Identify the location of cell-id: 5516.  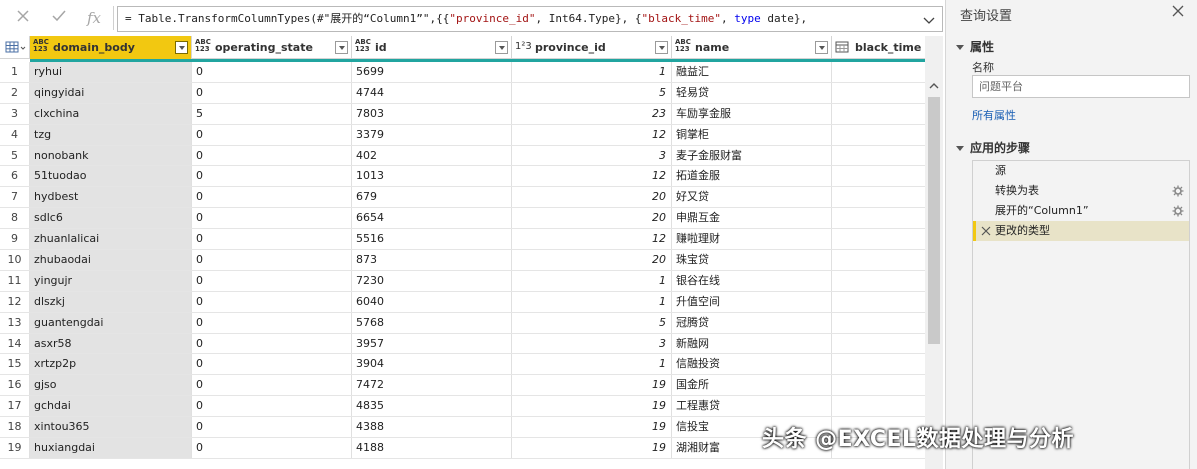
(432, 239).